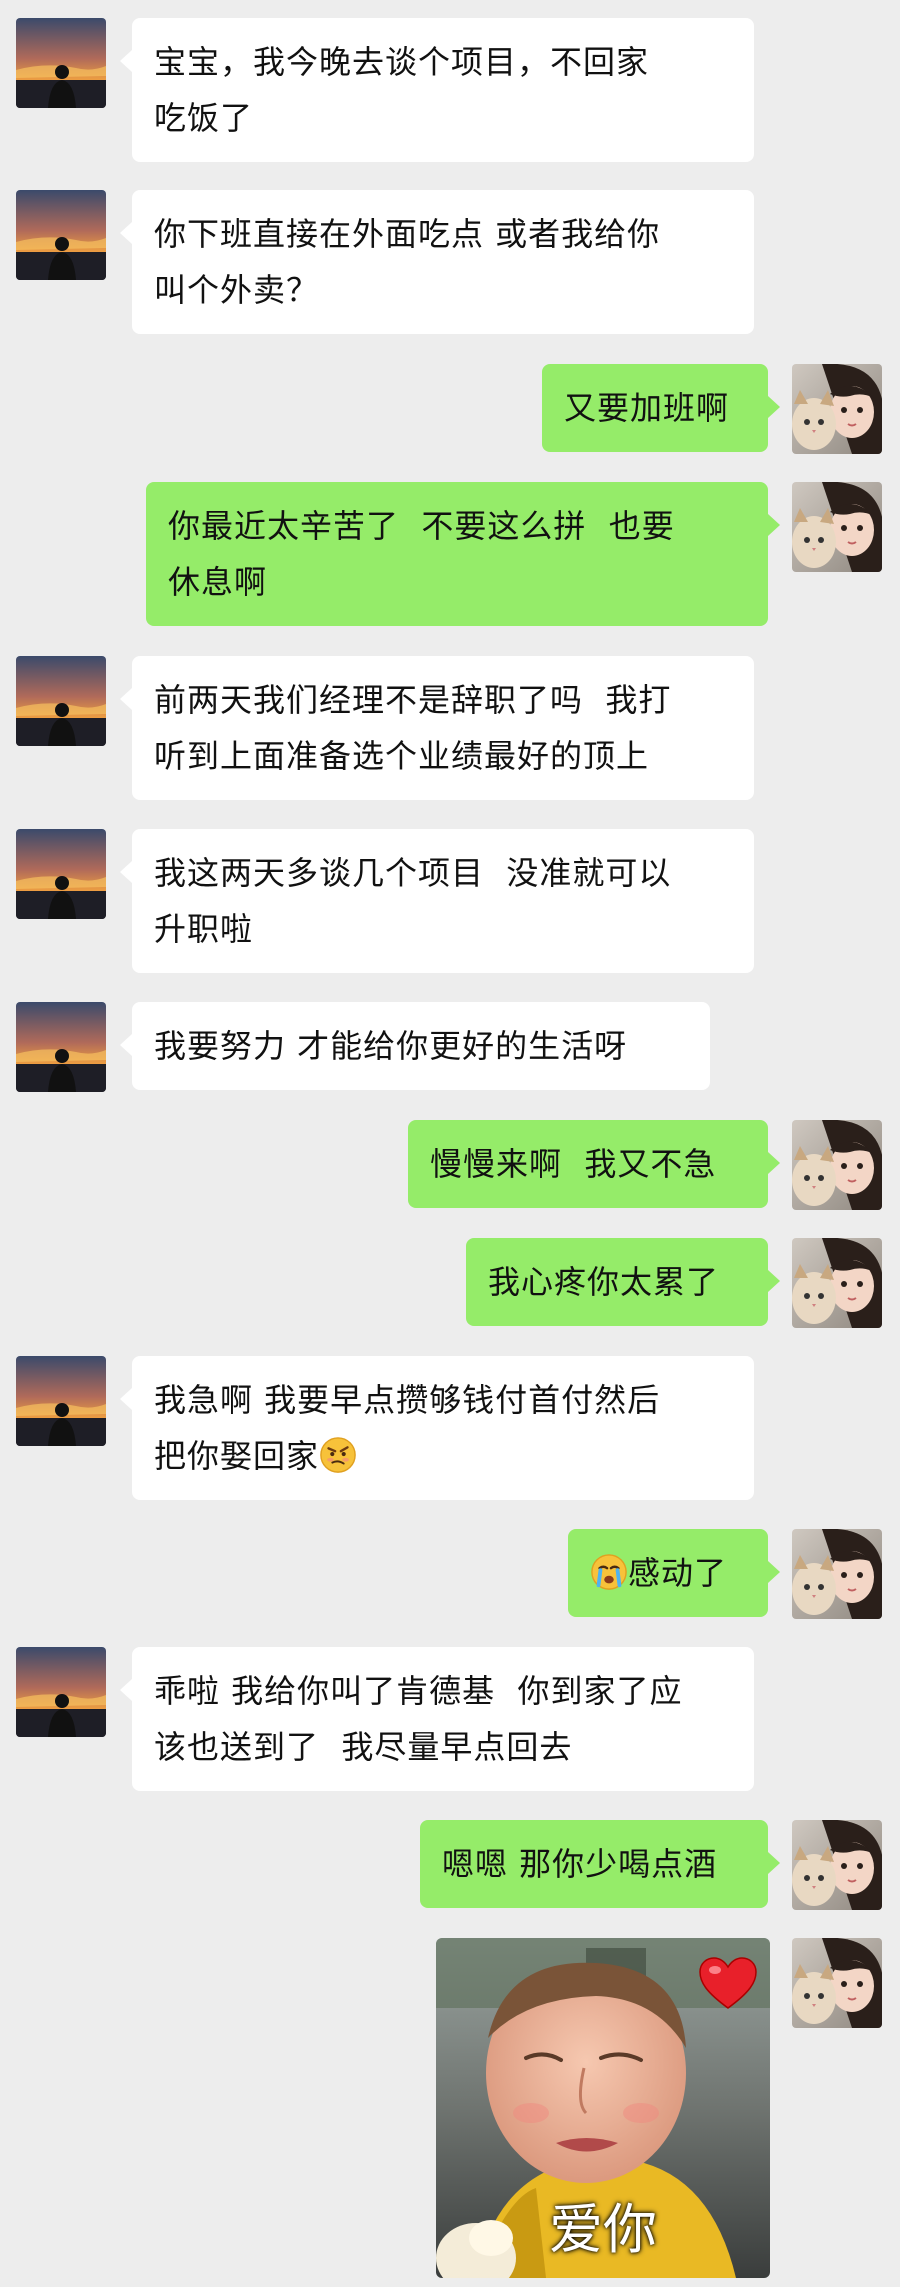  Describe the element at coordinates (407, 1428) in the screenshot. I see `message-text: 我急啊 我要早点攒够钱付首付然后 把你娶回家` at that location.